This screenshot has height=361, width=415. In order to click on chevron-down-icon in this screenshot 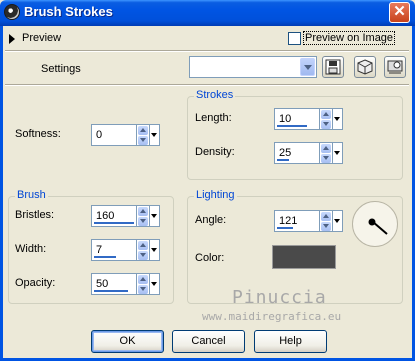, I will do `click(307, 67)`.